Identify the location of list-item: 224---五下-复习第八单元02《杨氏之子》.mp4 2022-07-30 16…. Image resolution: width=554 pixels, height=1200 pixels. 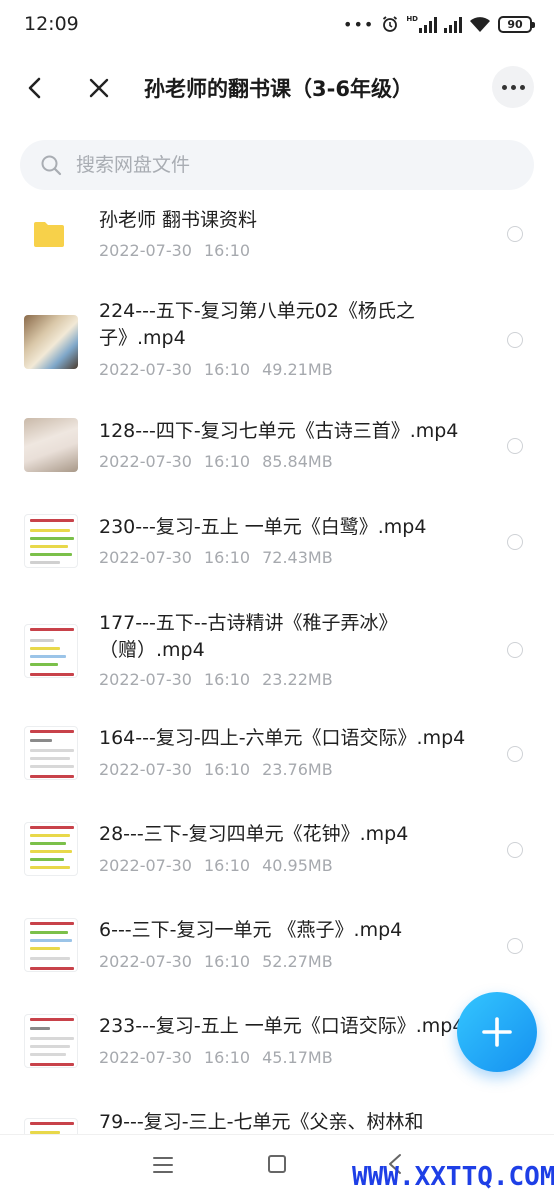
(277, 353).